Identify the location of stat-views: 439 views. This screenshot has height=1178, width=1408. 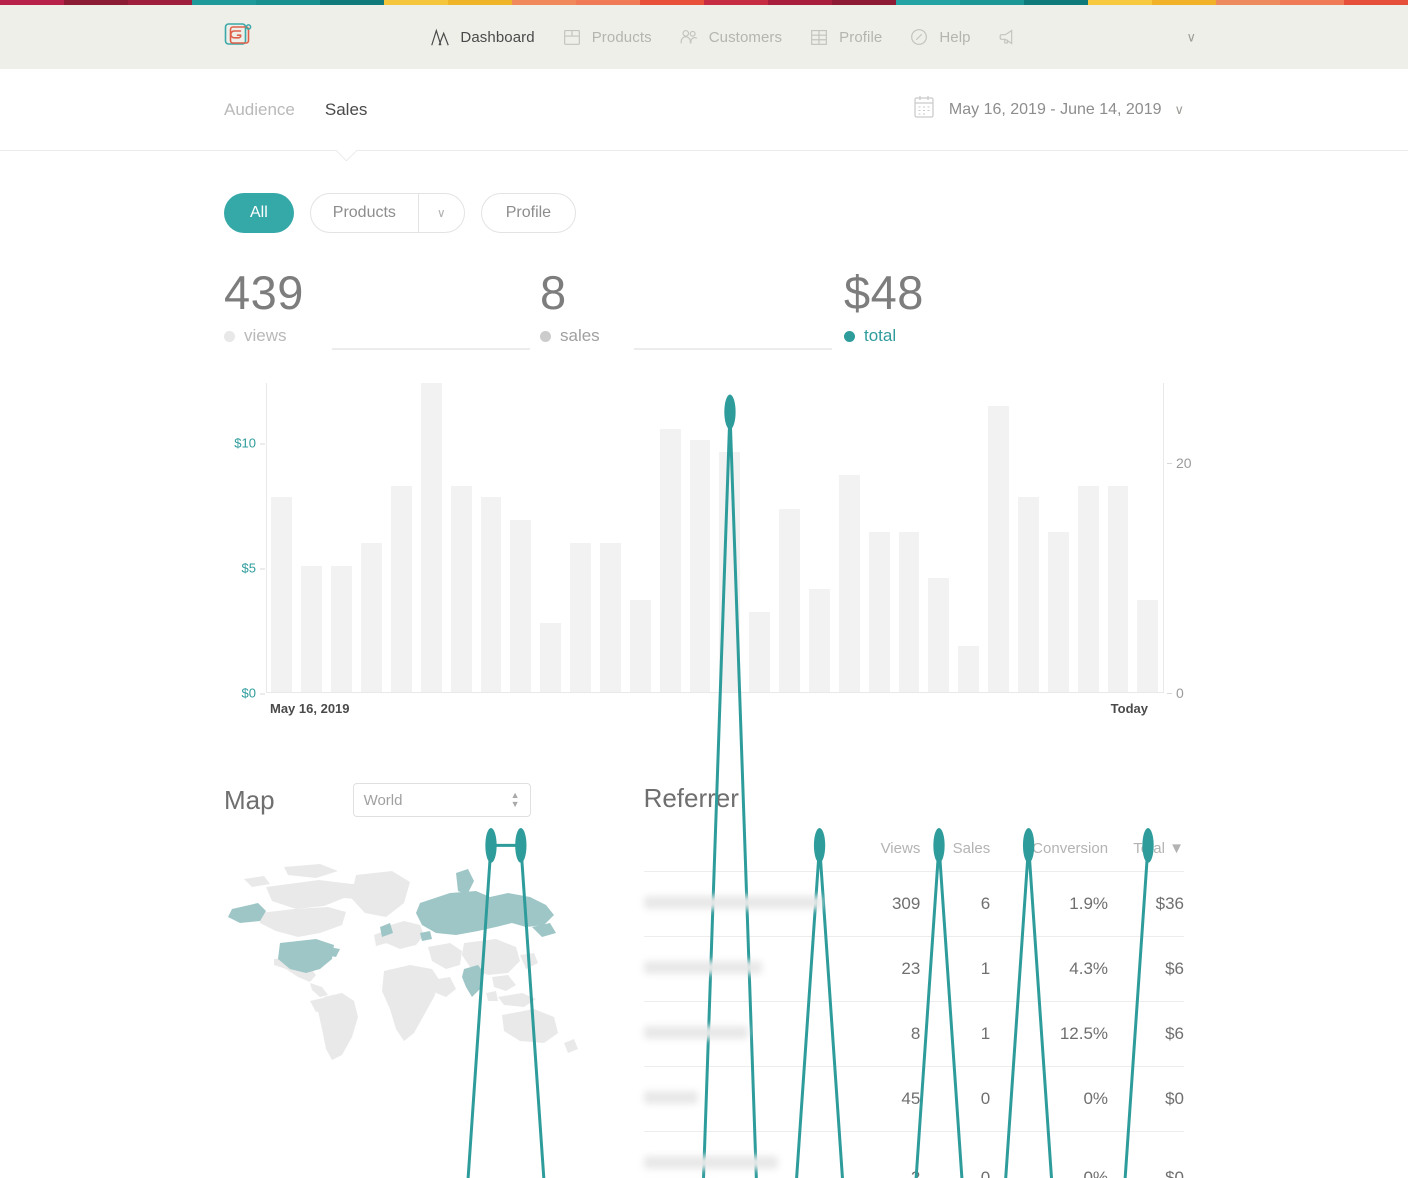
(264, 306).